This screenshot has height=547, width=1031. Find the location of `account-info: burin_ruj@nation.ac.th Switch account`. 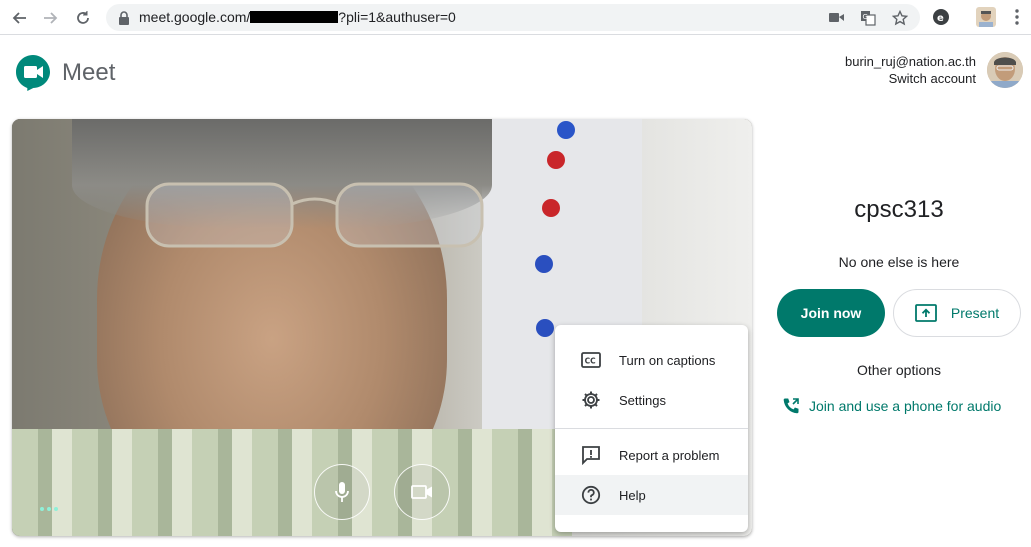

account-info: burin_ruj@nation.ac.th Switch account is located at coordinates (910, 70).